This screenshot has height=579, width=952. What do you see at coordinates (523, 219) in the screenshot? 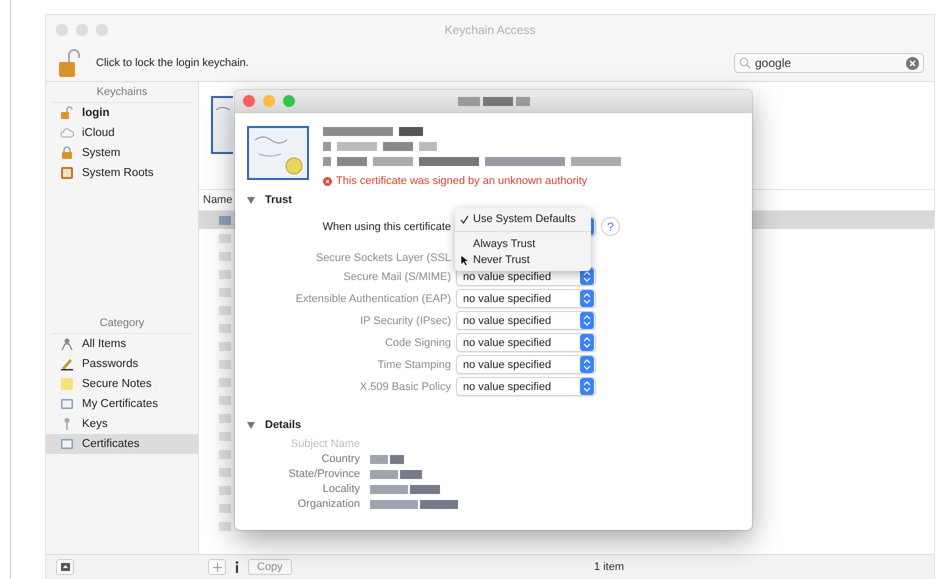
I see `menu-item: Use System Defaults` at bounding box center [523, 219].